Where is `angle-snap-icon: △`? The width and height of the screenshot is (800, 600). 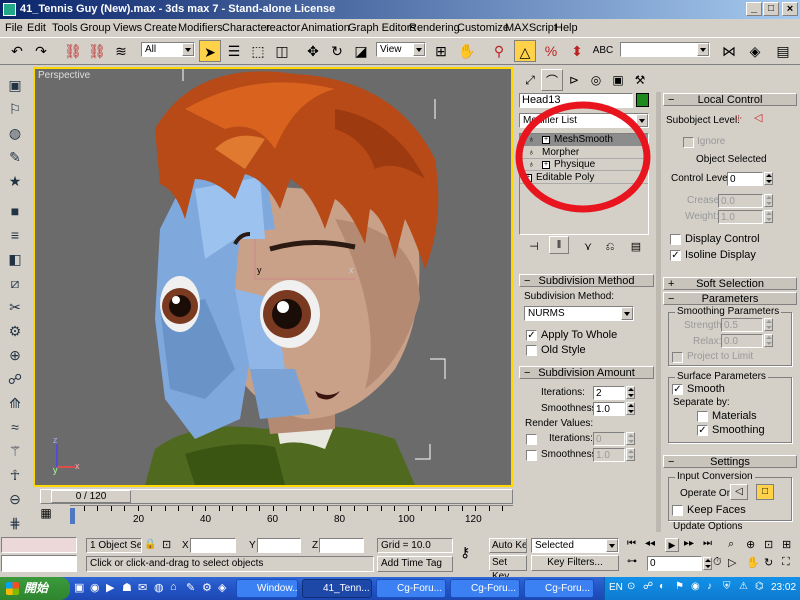 angle-snap-icon: △ is located at coordinates (525, 51).